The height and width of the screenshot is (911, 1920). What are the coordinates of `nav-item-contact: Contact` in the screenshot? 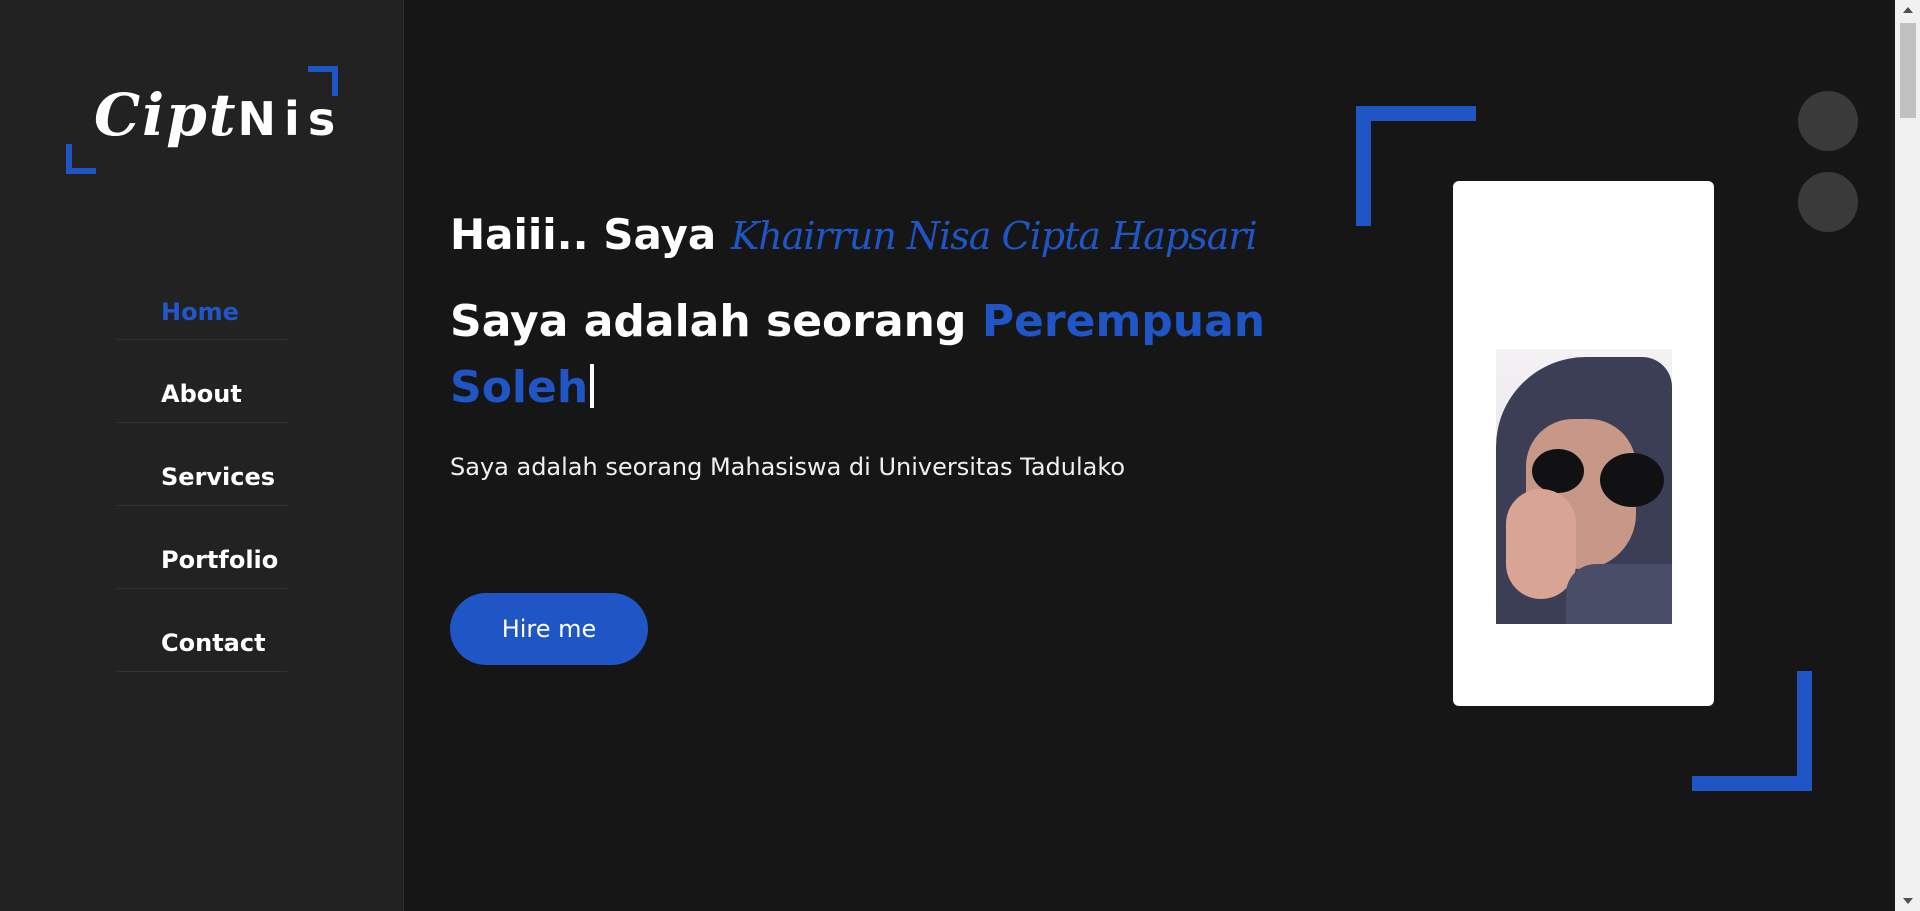 It's located at (202, 630).